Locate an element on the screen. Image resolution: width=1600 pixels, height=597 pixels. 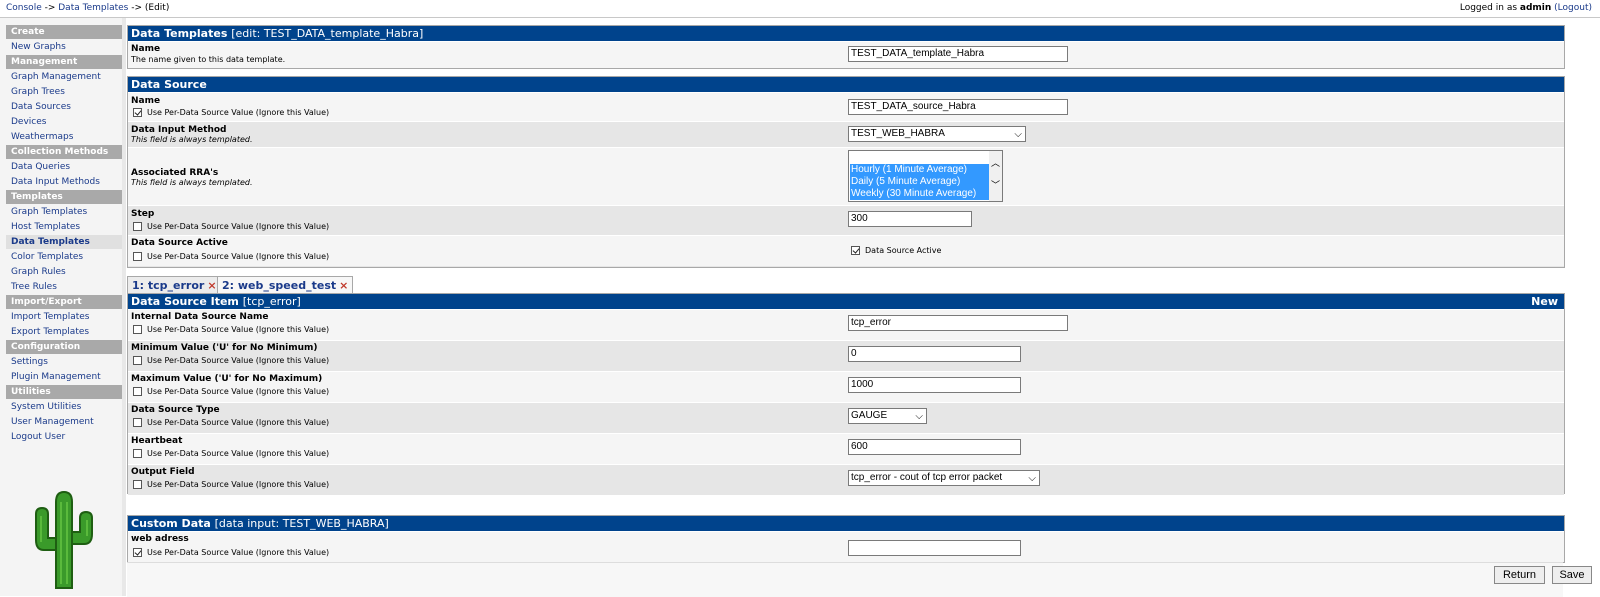
nav-item-import-templates: Import Templates is located at coordinates (64, 317).